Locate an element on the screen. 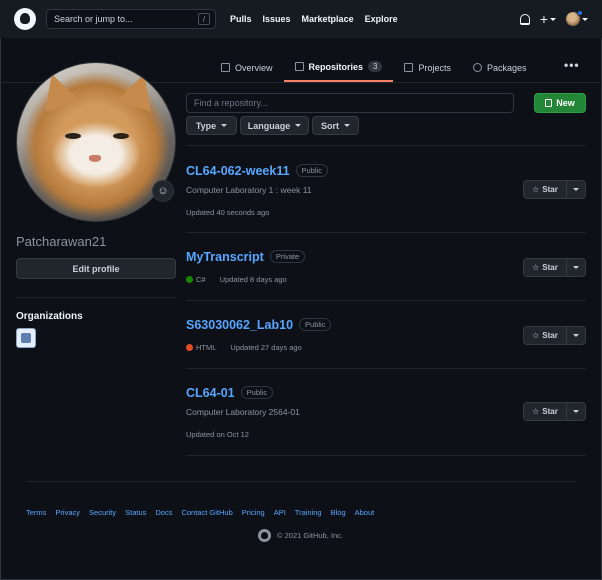  footer-link-security: Security is located at coordinates (102, 512).